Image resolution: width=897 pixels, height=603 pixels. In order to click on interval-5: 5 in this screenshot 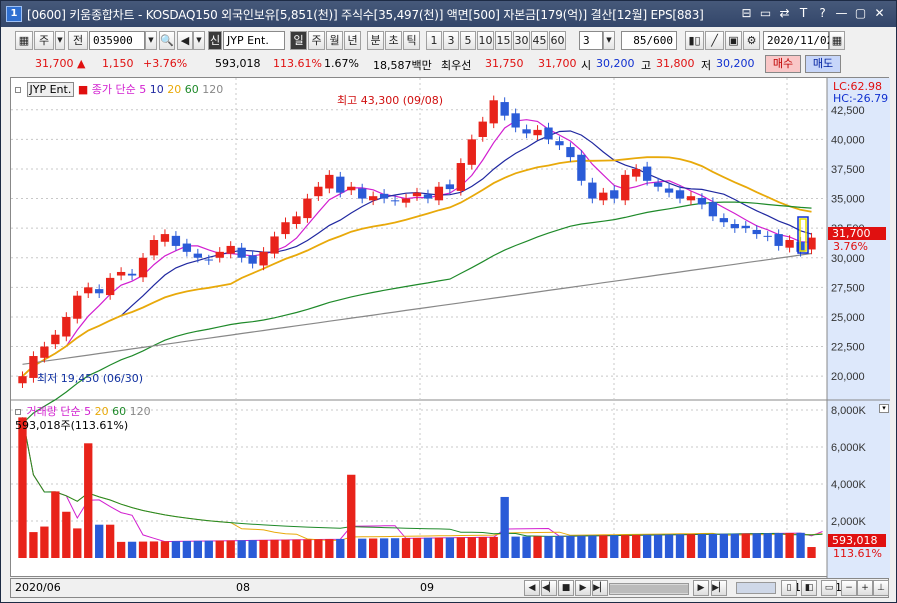, I will do `click(468, 40)`.